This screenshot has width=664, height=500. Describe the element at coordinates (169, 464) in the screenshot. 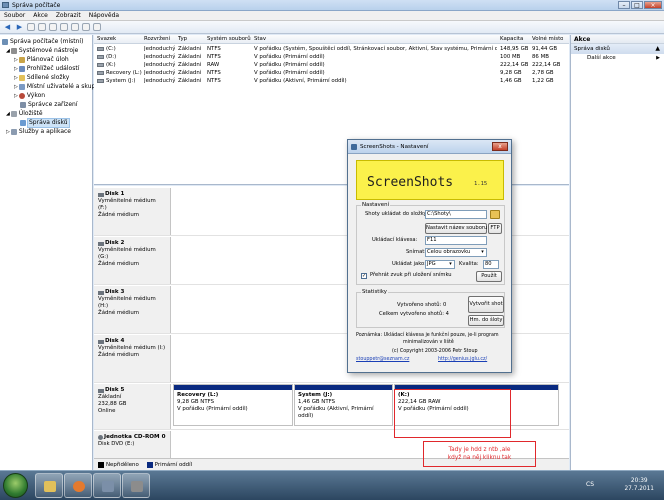

I see `legend-primary: Primární oddíl` at that location.